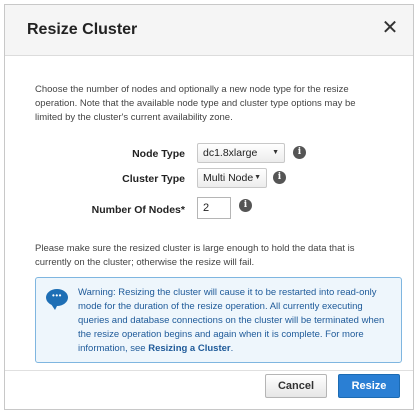 The width and height of the screenshot is (417, 412). I want to click on cluster-type-select: Multi Node ▼, so click(232, 178).